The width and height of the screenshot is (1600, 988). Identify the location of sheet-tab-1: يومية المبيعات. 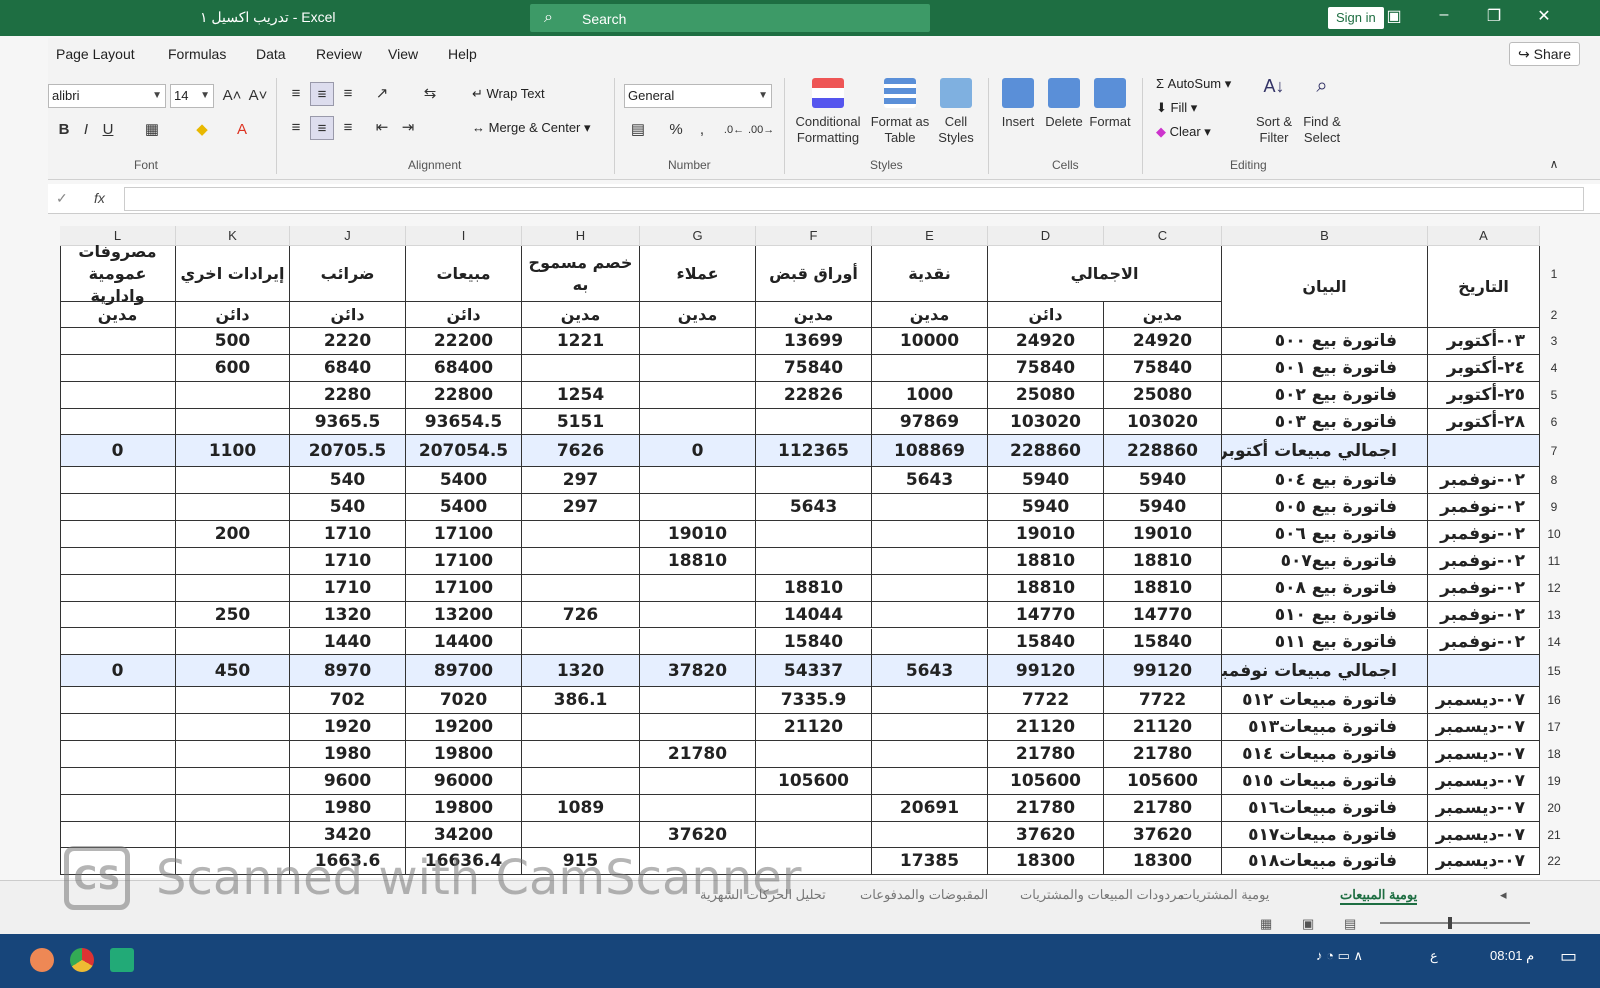
(1379, 896).